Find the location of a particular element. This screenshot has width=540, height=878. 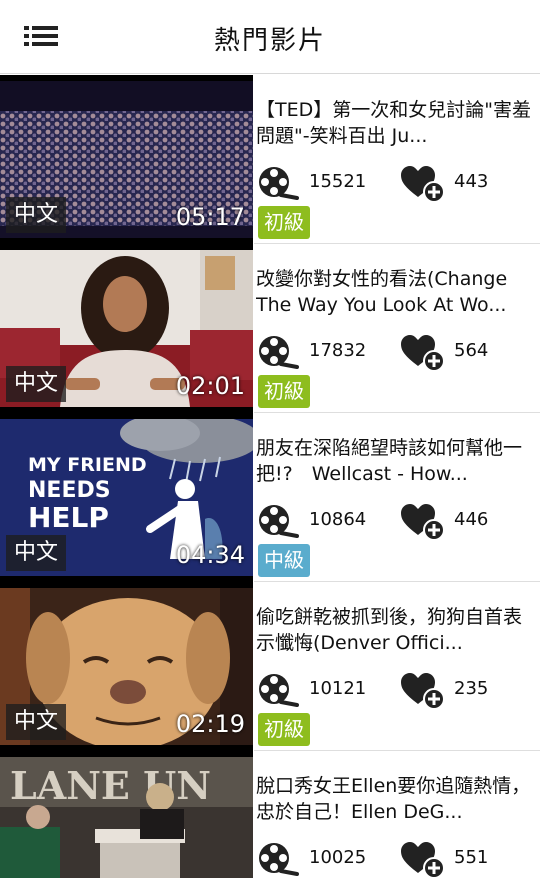

video-duration: 04:34 is located at coordinates (210, 555).